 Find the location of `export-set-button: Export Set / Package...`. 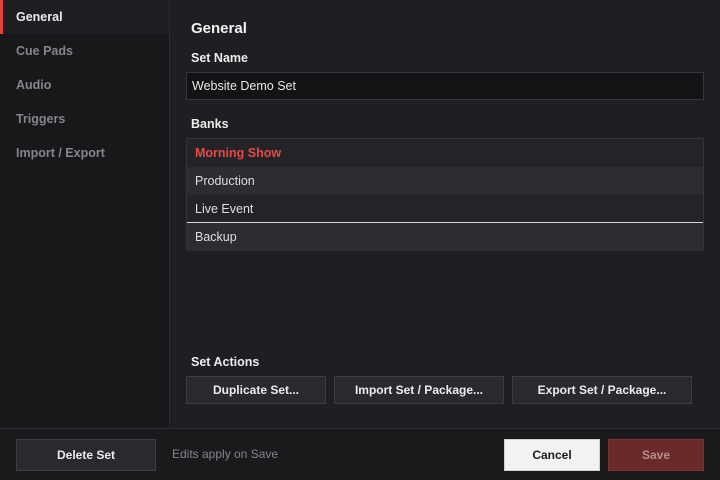

export-set-button: Export Set / Package... is located at coordinates (602, 390).